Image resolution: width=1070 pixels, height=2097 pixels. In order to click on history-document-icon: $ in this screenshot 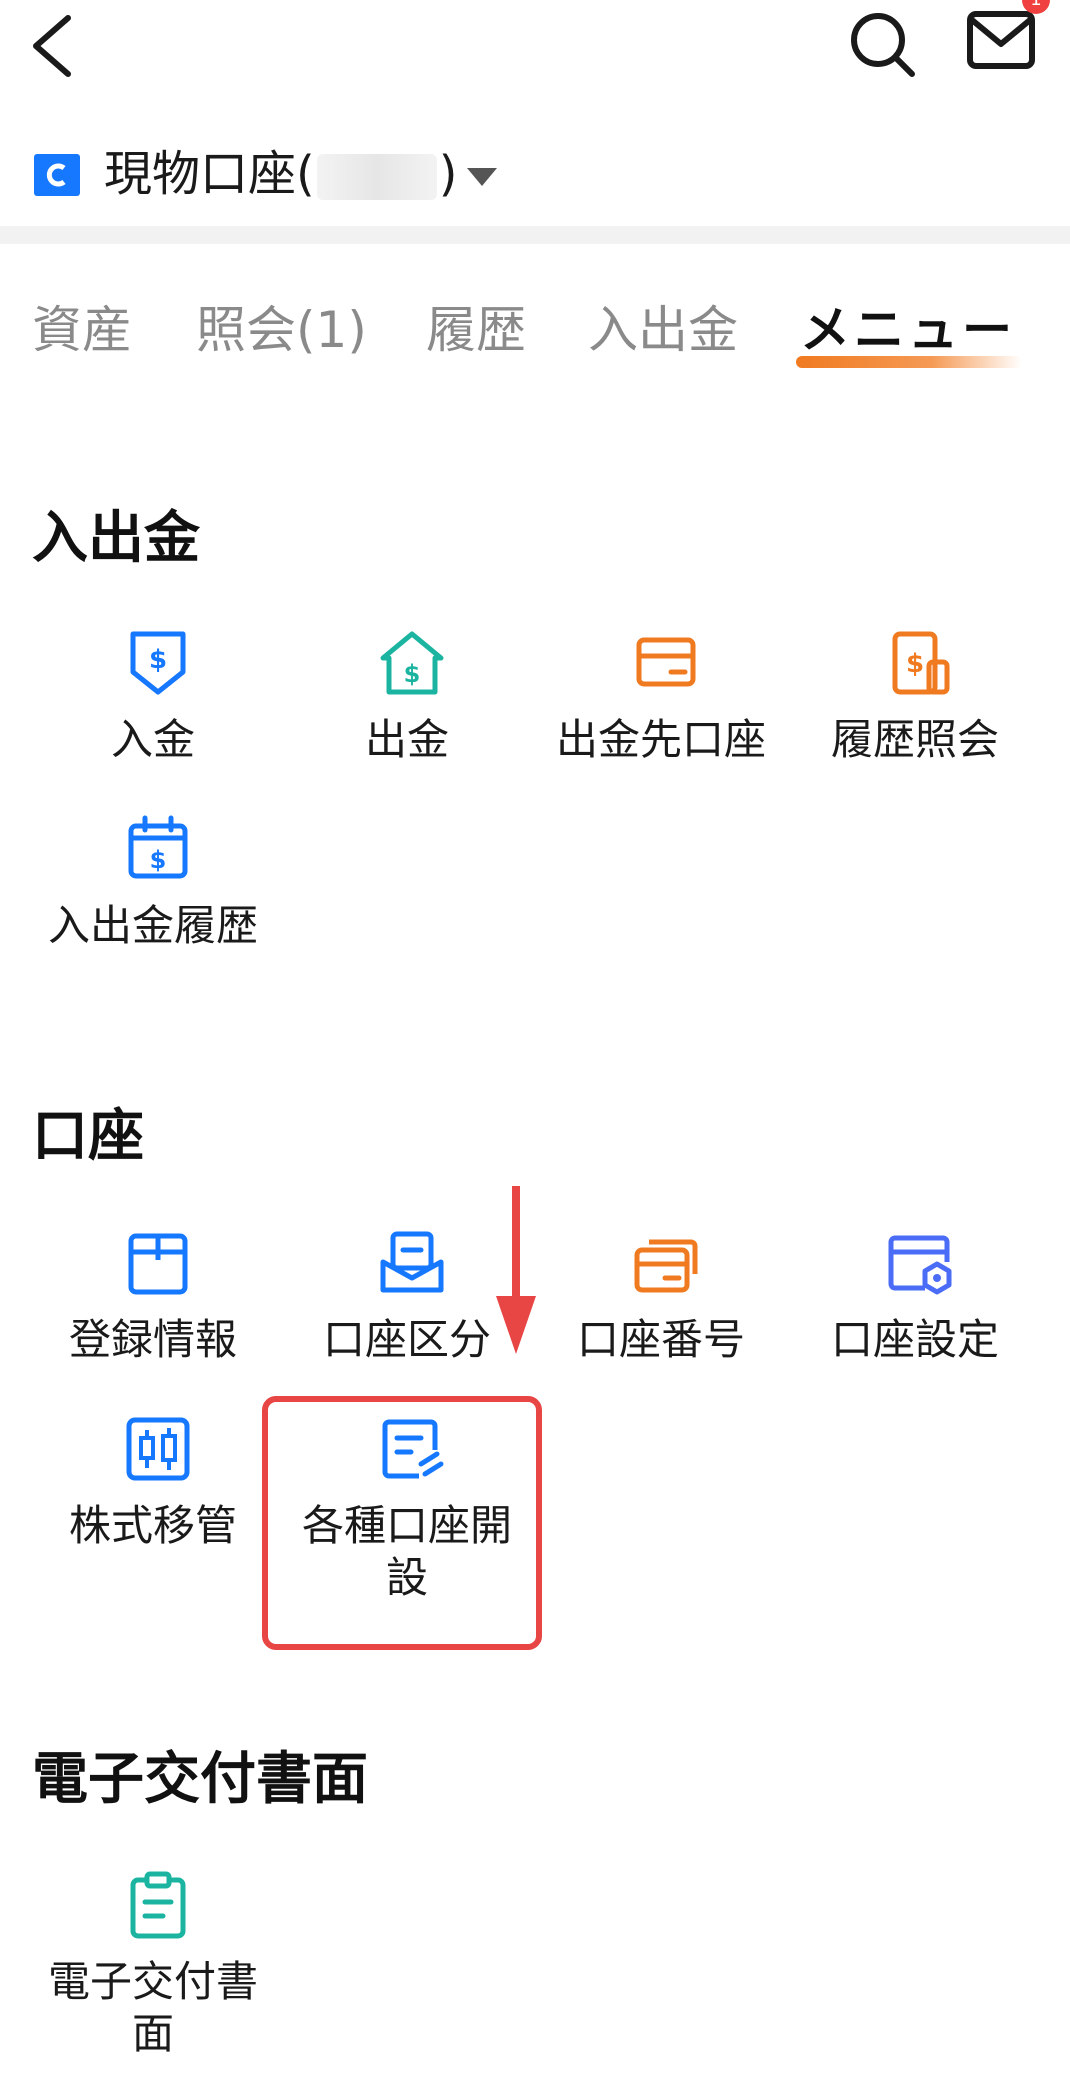, I will do `click(921, 663)`.